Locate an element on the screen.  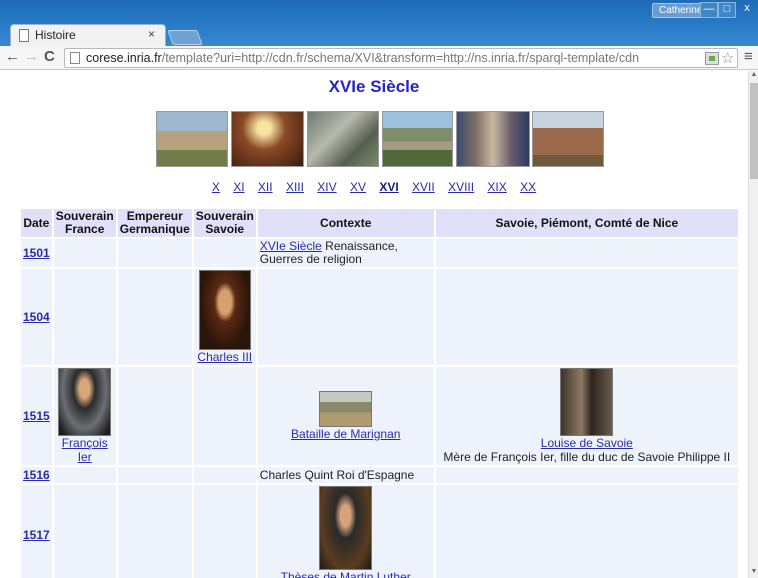
header-region: Savoie, Piémont, Comté de Nice is located at coordinates (586, 223).